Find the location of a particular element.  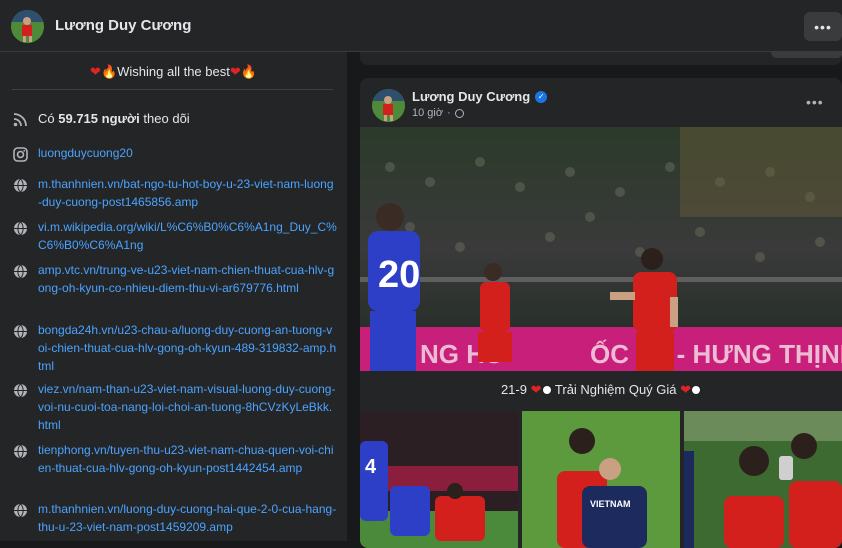

jersey-number-thumb: 4 is located at coordinates (371, 467).